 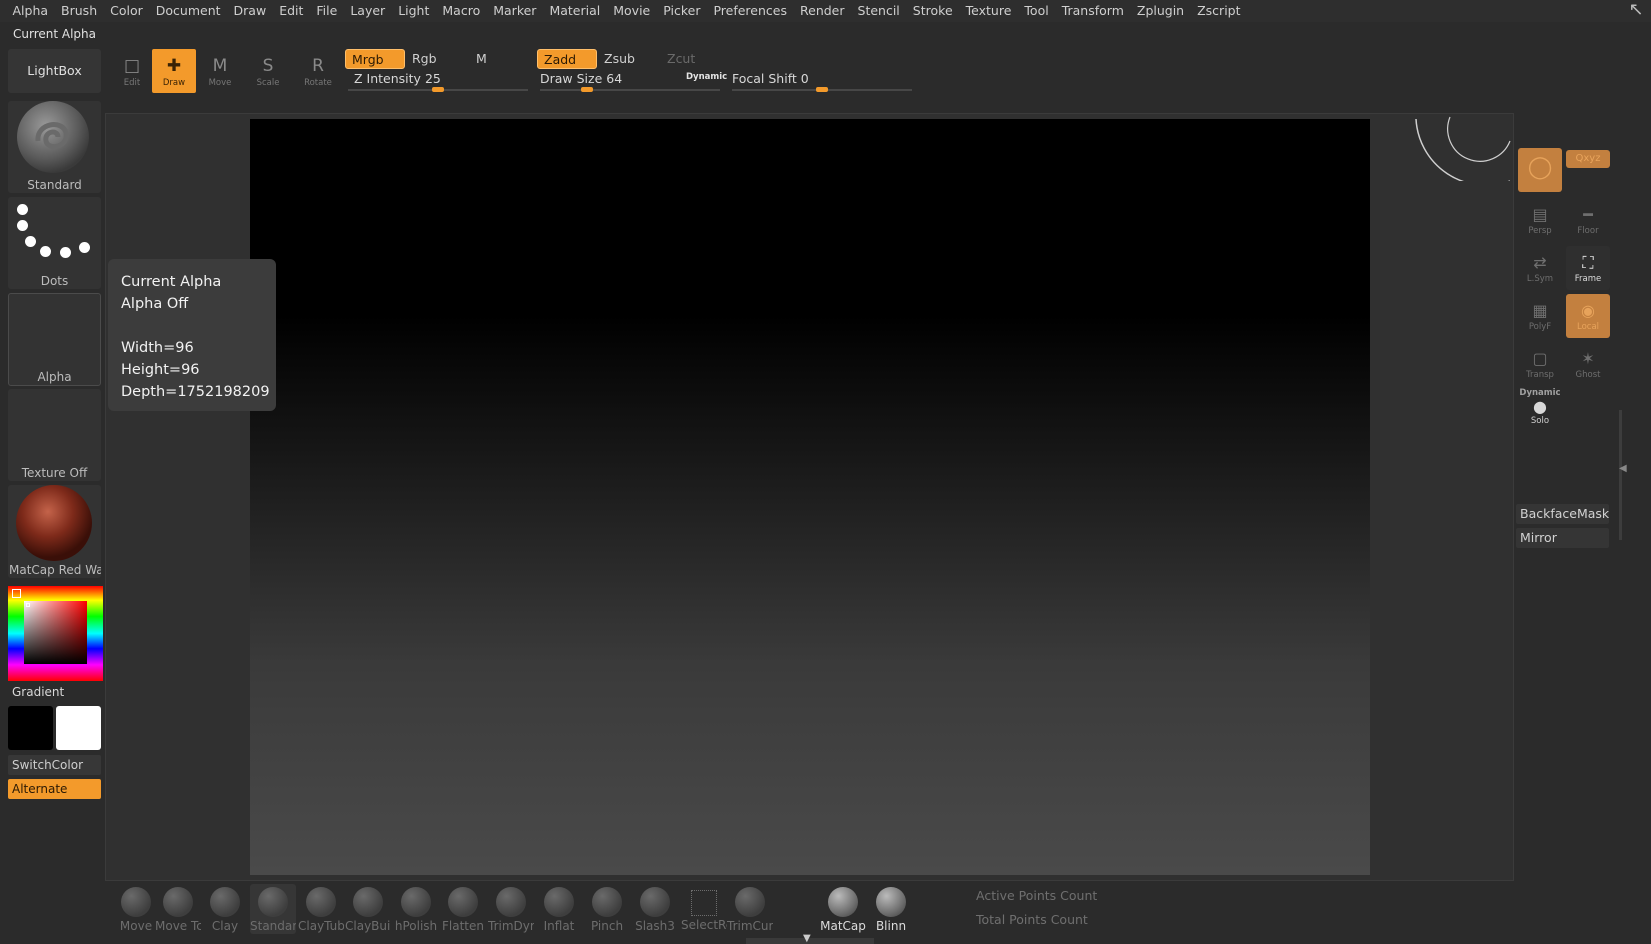 I want to click on menu-edit: Edit, so click(x=291, y=11).